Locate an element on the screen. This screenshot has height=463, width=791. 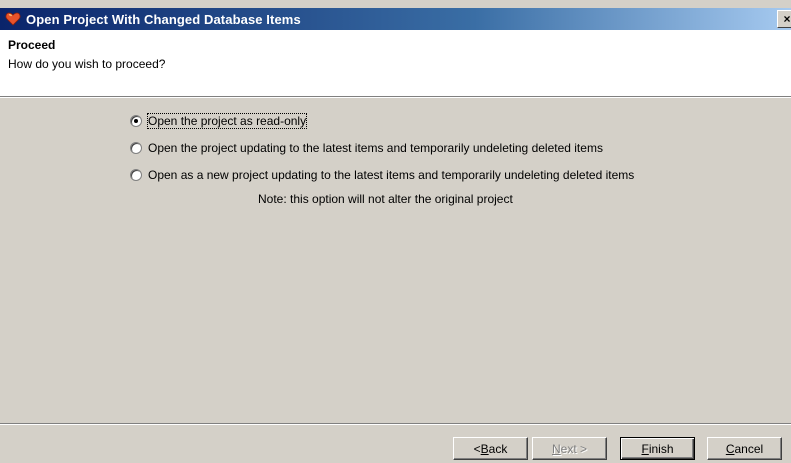
cancel-button: Cancel is located at coordinates (744, 448).